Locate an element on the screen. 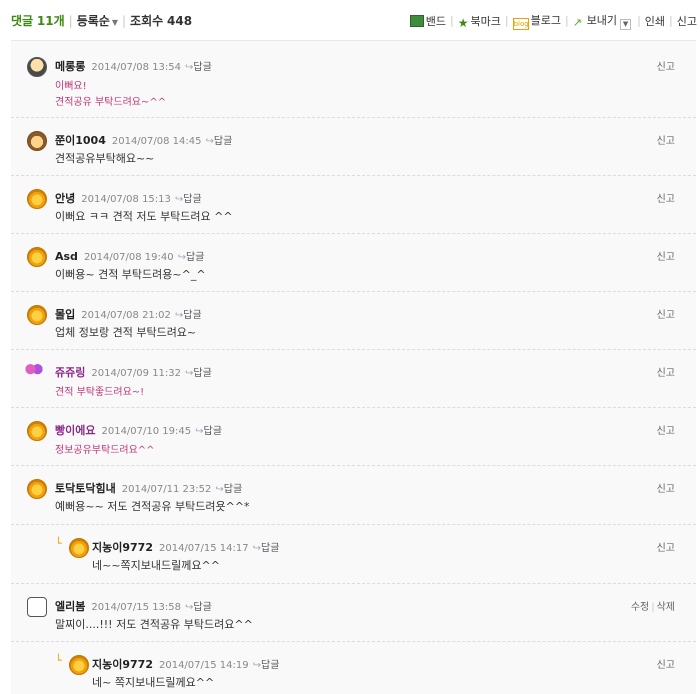 The image size is (700, 694). chevron-down-icon: ▼ is located at coordinates (115, 22).